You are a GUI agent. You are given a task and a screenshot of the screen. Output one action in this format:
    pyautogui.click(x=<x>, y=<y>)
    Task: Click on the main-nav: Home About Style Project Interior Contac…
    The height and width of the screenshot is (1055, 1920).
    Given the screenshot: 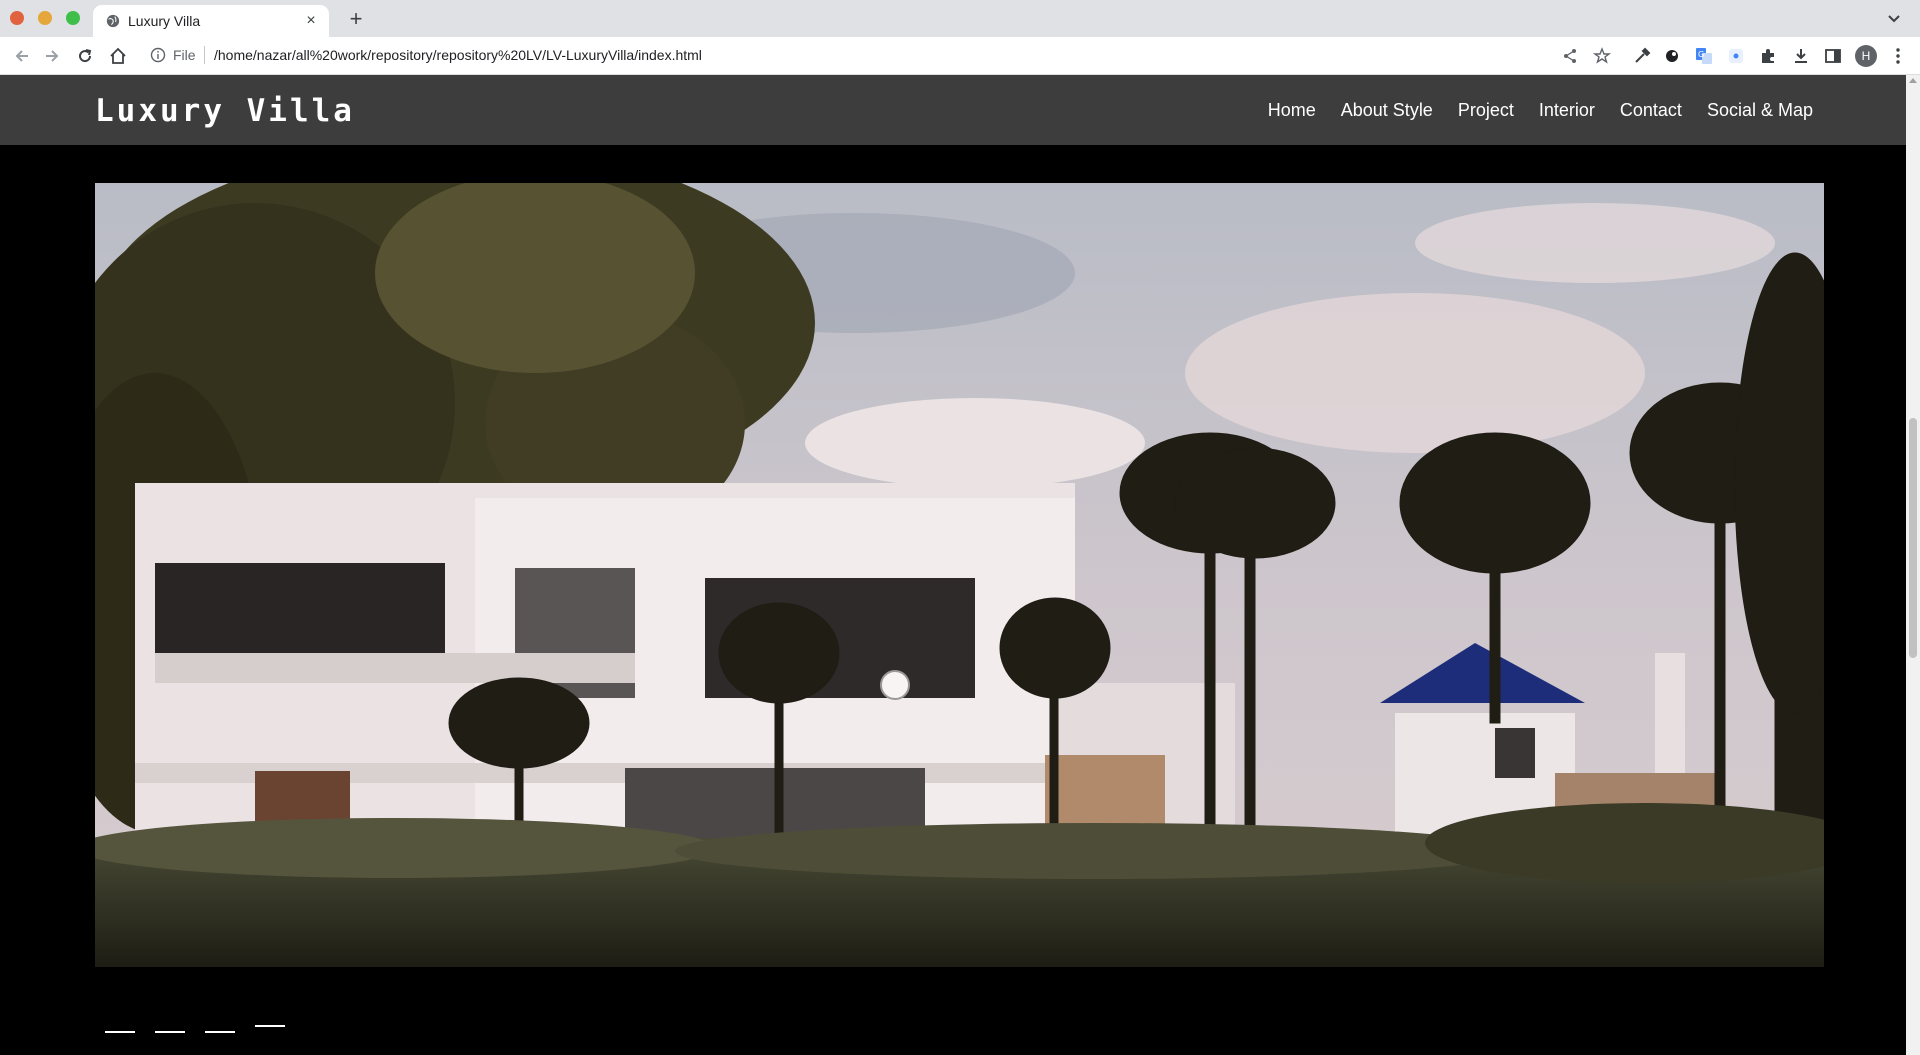 What is the action you would take?
    pyautogui.click(x=1528, y=110)
    